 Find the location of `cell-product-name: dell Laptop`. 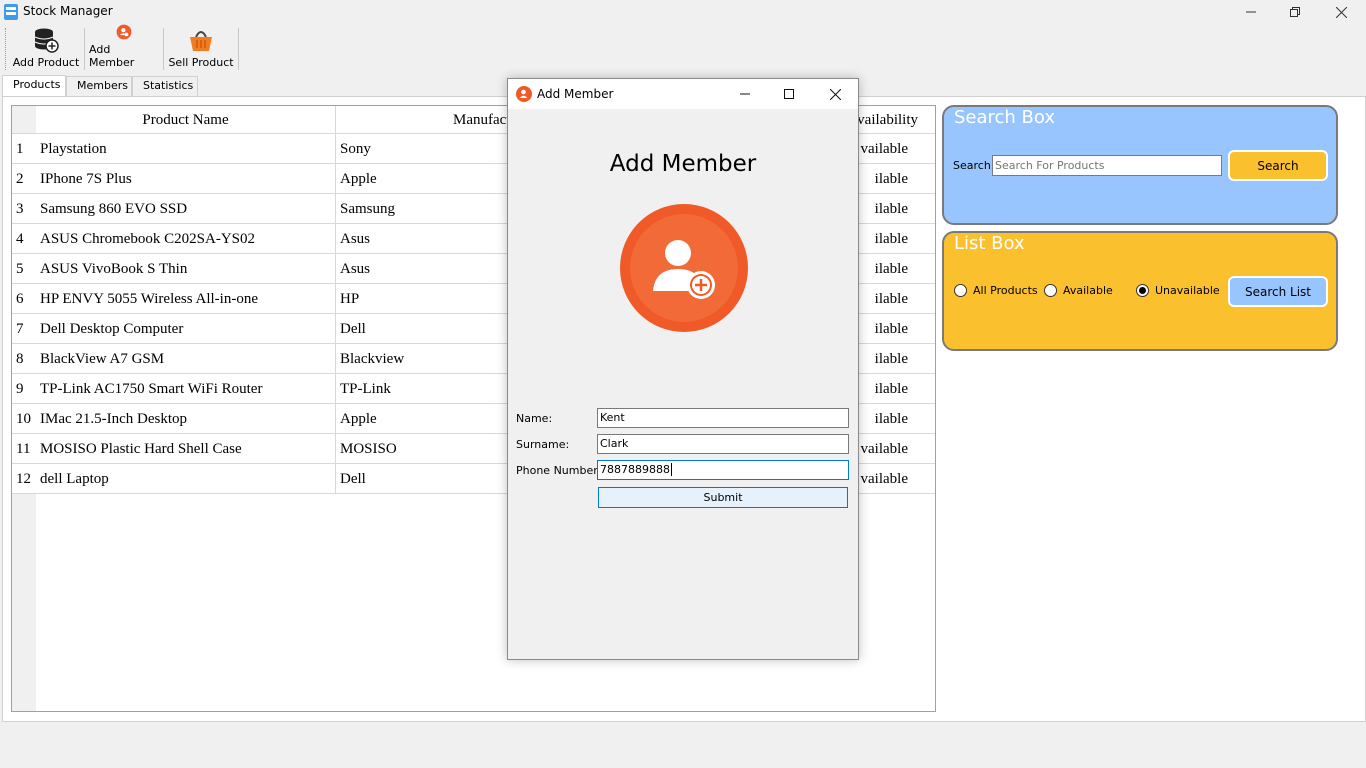

cell-product-name: dell Laptop is located at coordinates (186, 479).